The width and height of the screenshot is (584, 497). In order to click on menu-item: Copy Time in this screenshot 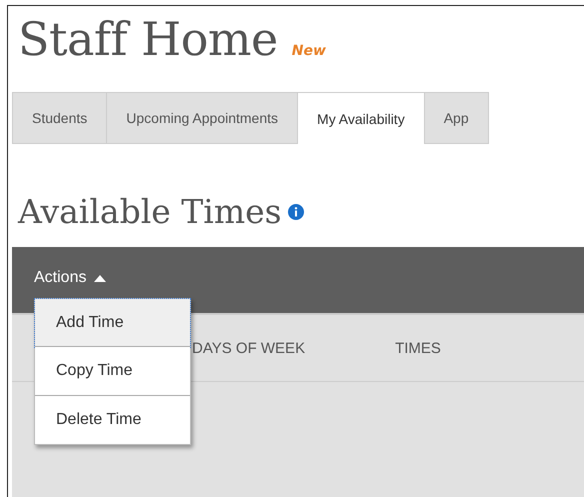, I will do `click(112, 371)`.